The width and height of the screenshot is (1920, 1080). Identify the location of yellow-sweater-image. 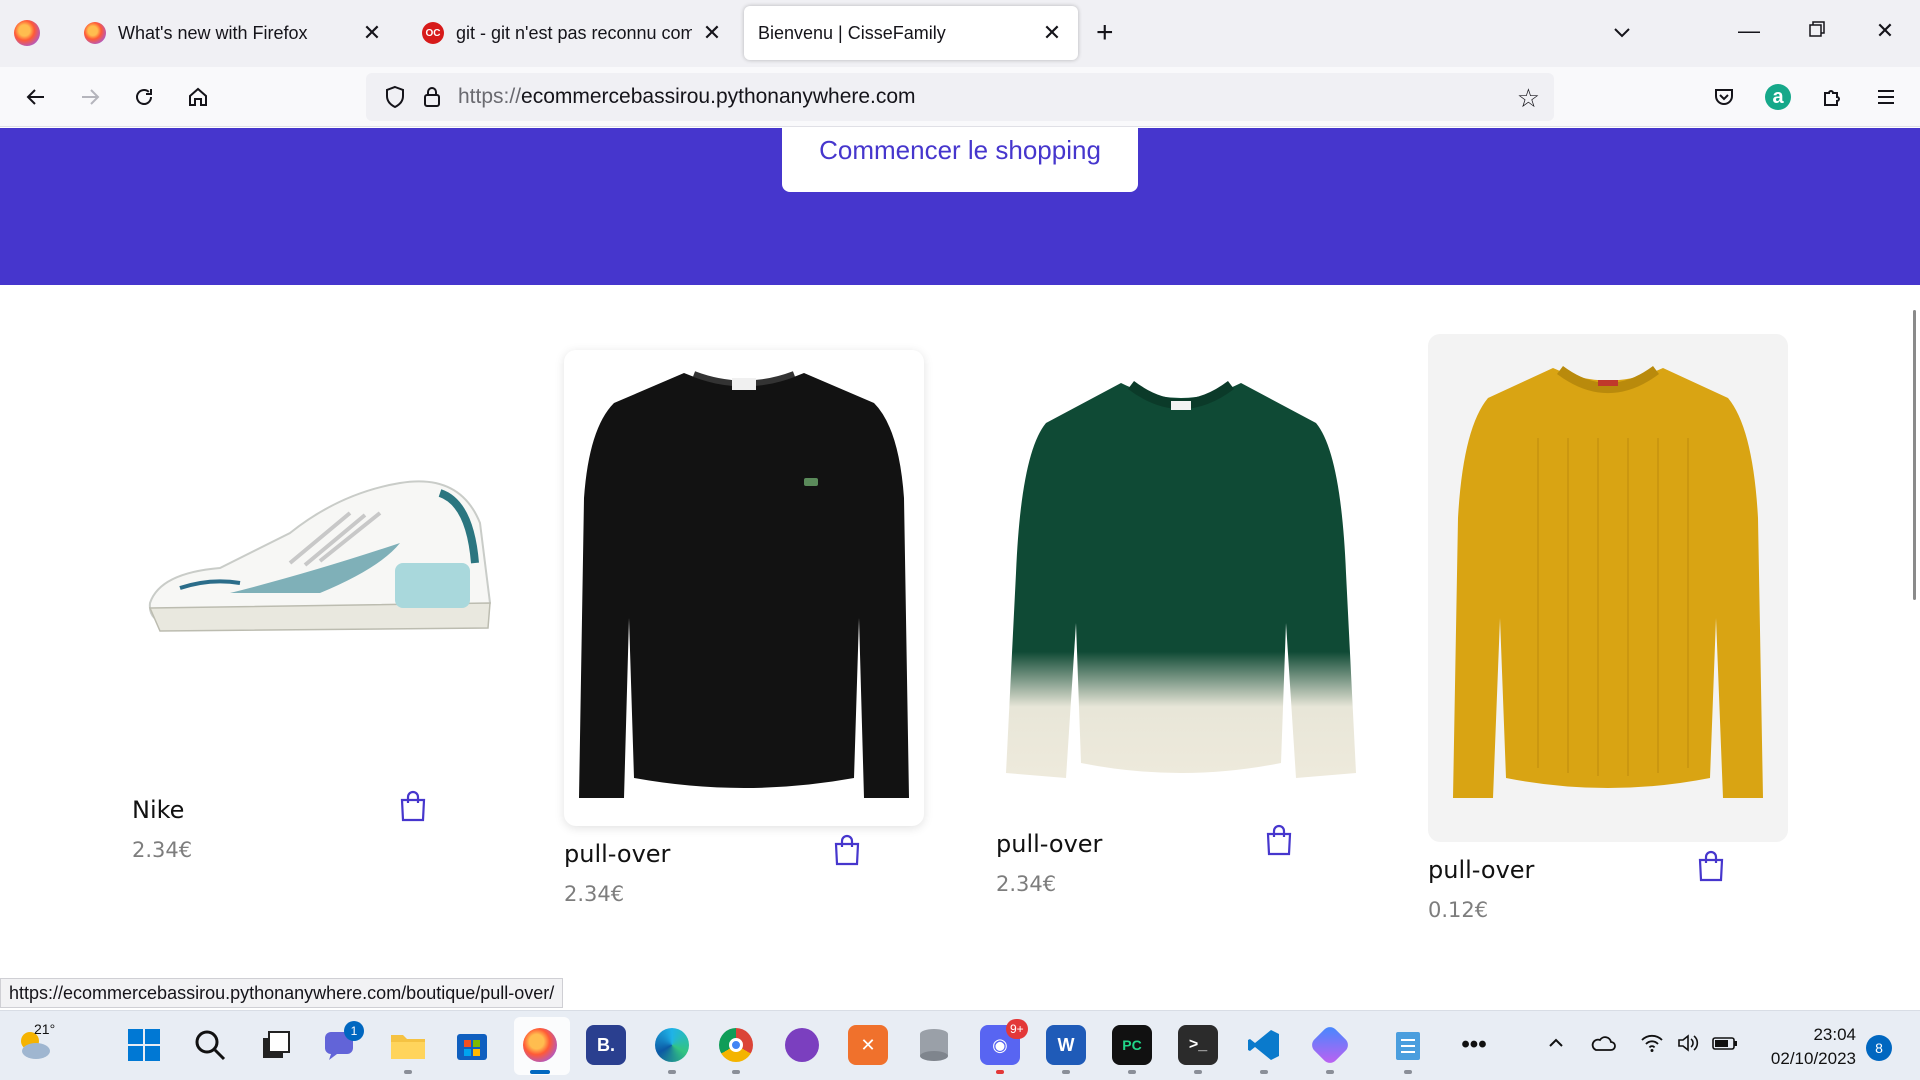
(1608, 588).